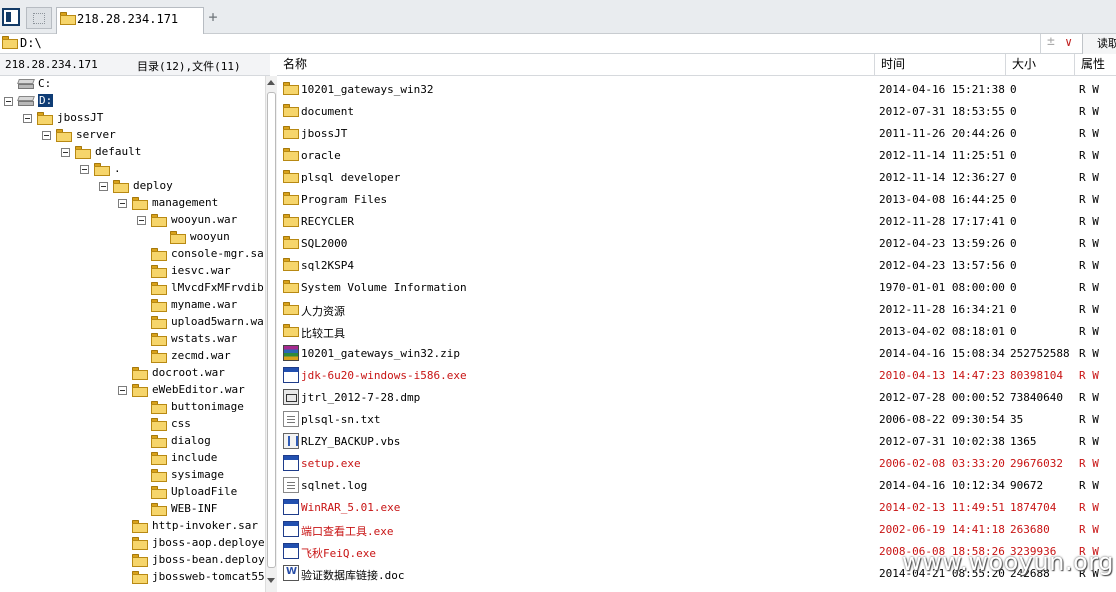 The height and width of the screenshot is (592, 1116). I want to click on tree-item: eWebEditor.war, so click(132, 390).